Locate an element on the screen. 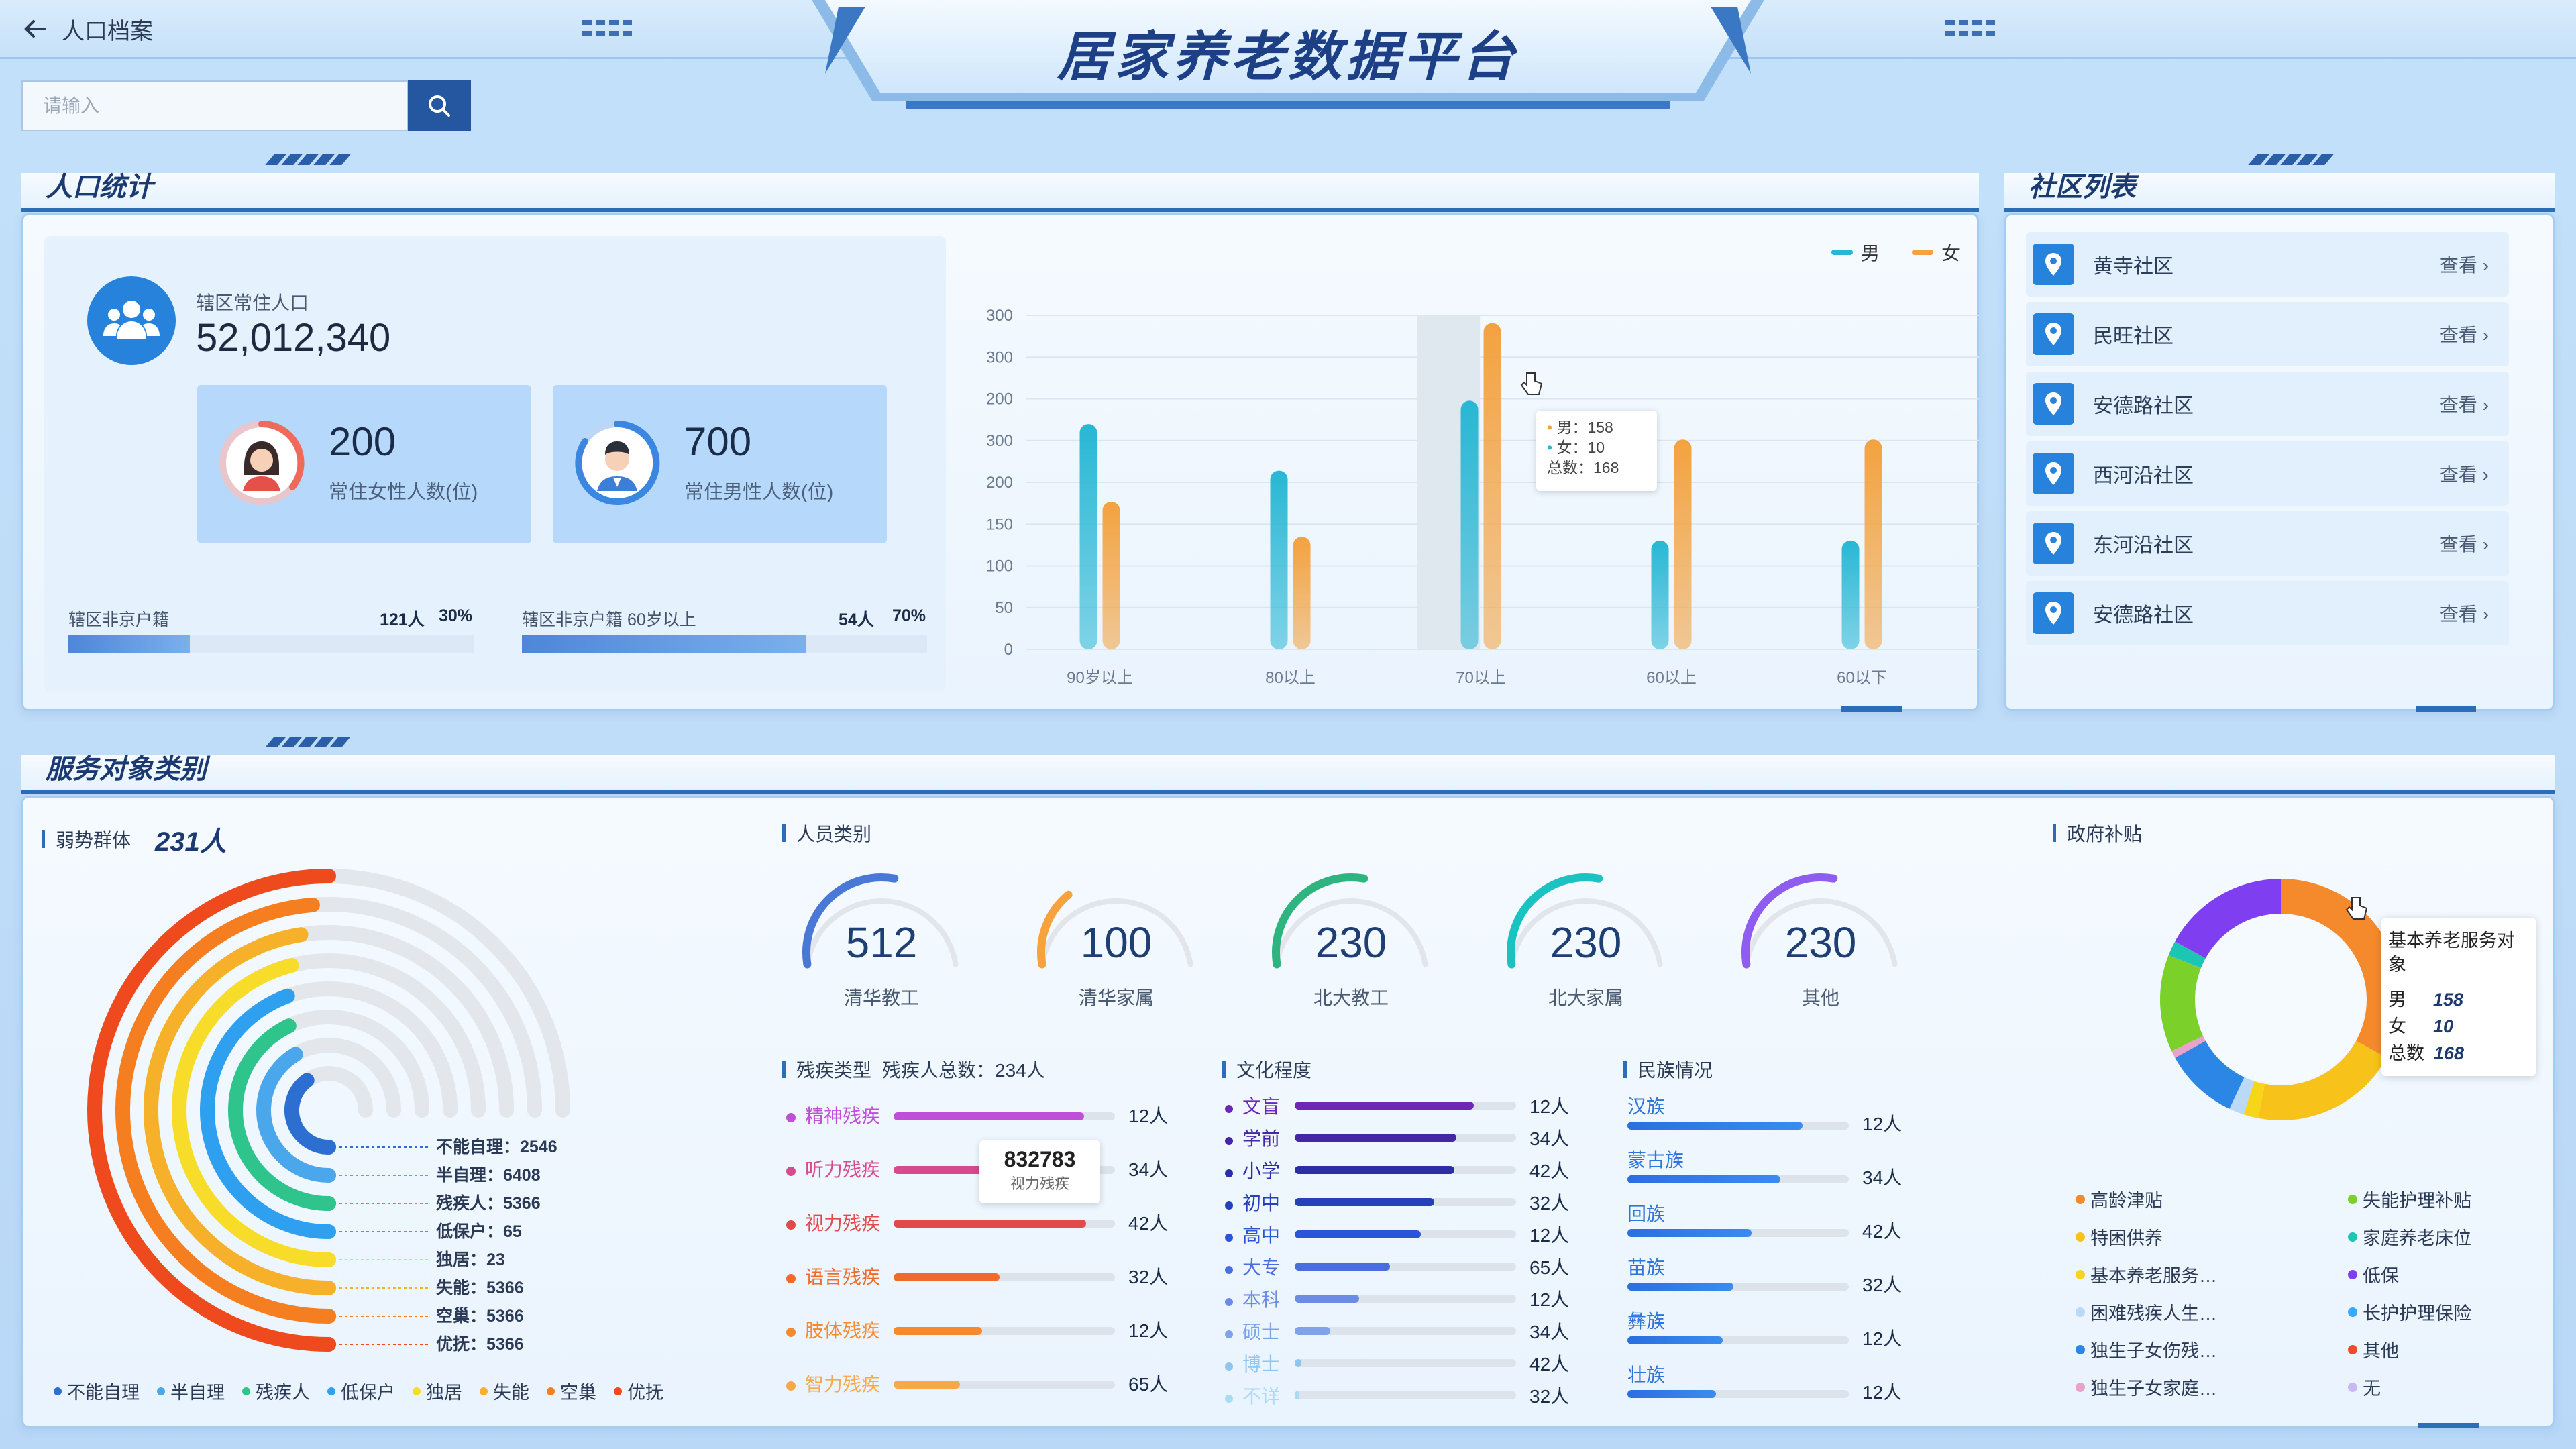  disability-total: 残疾人总数：234人 is located at coordinates (963, 1070).